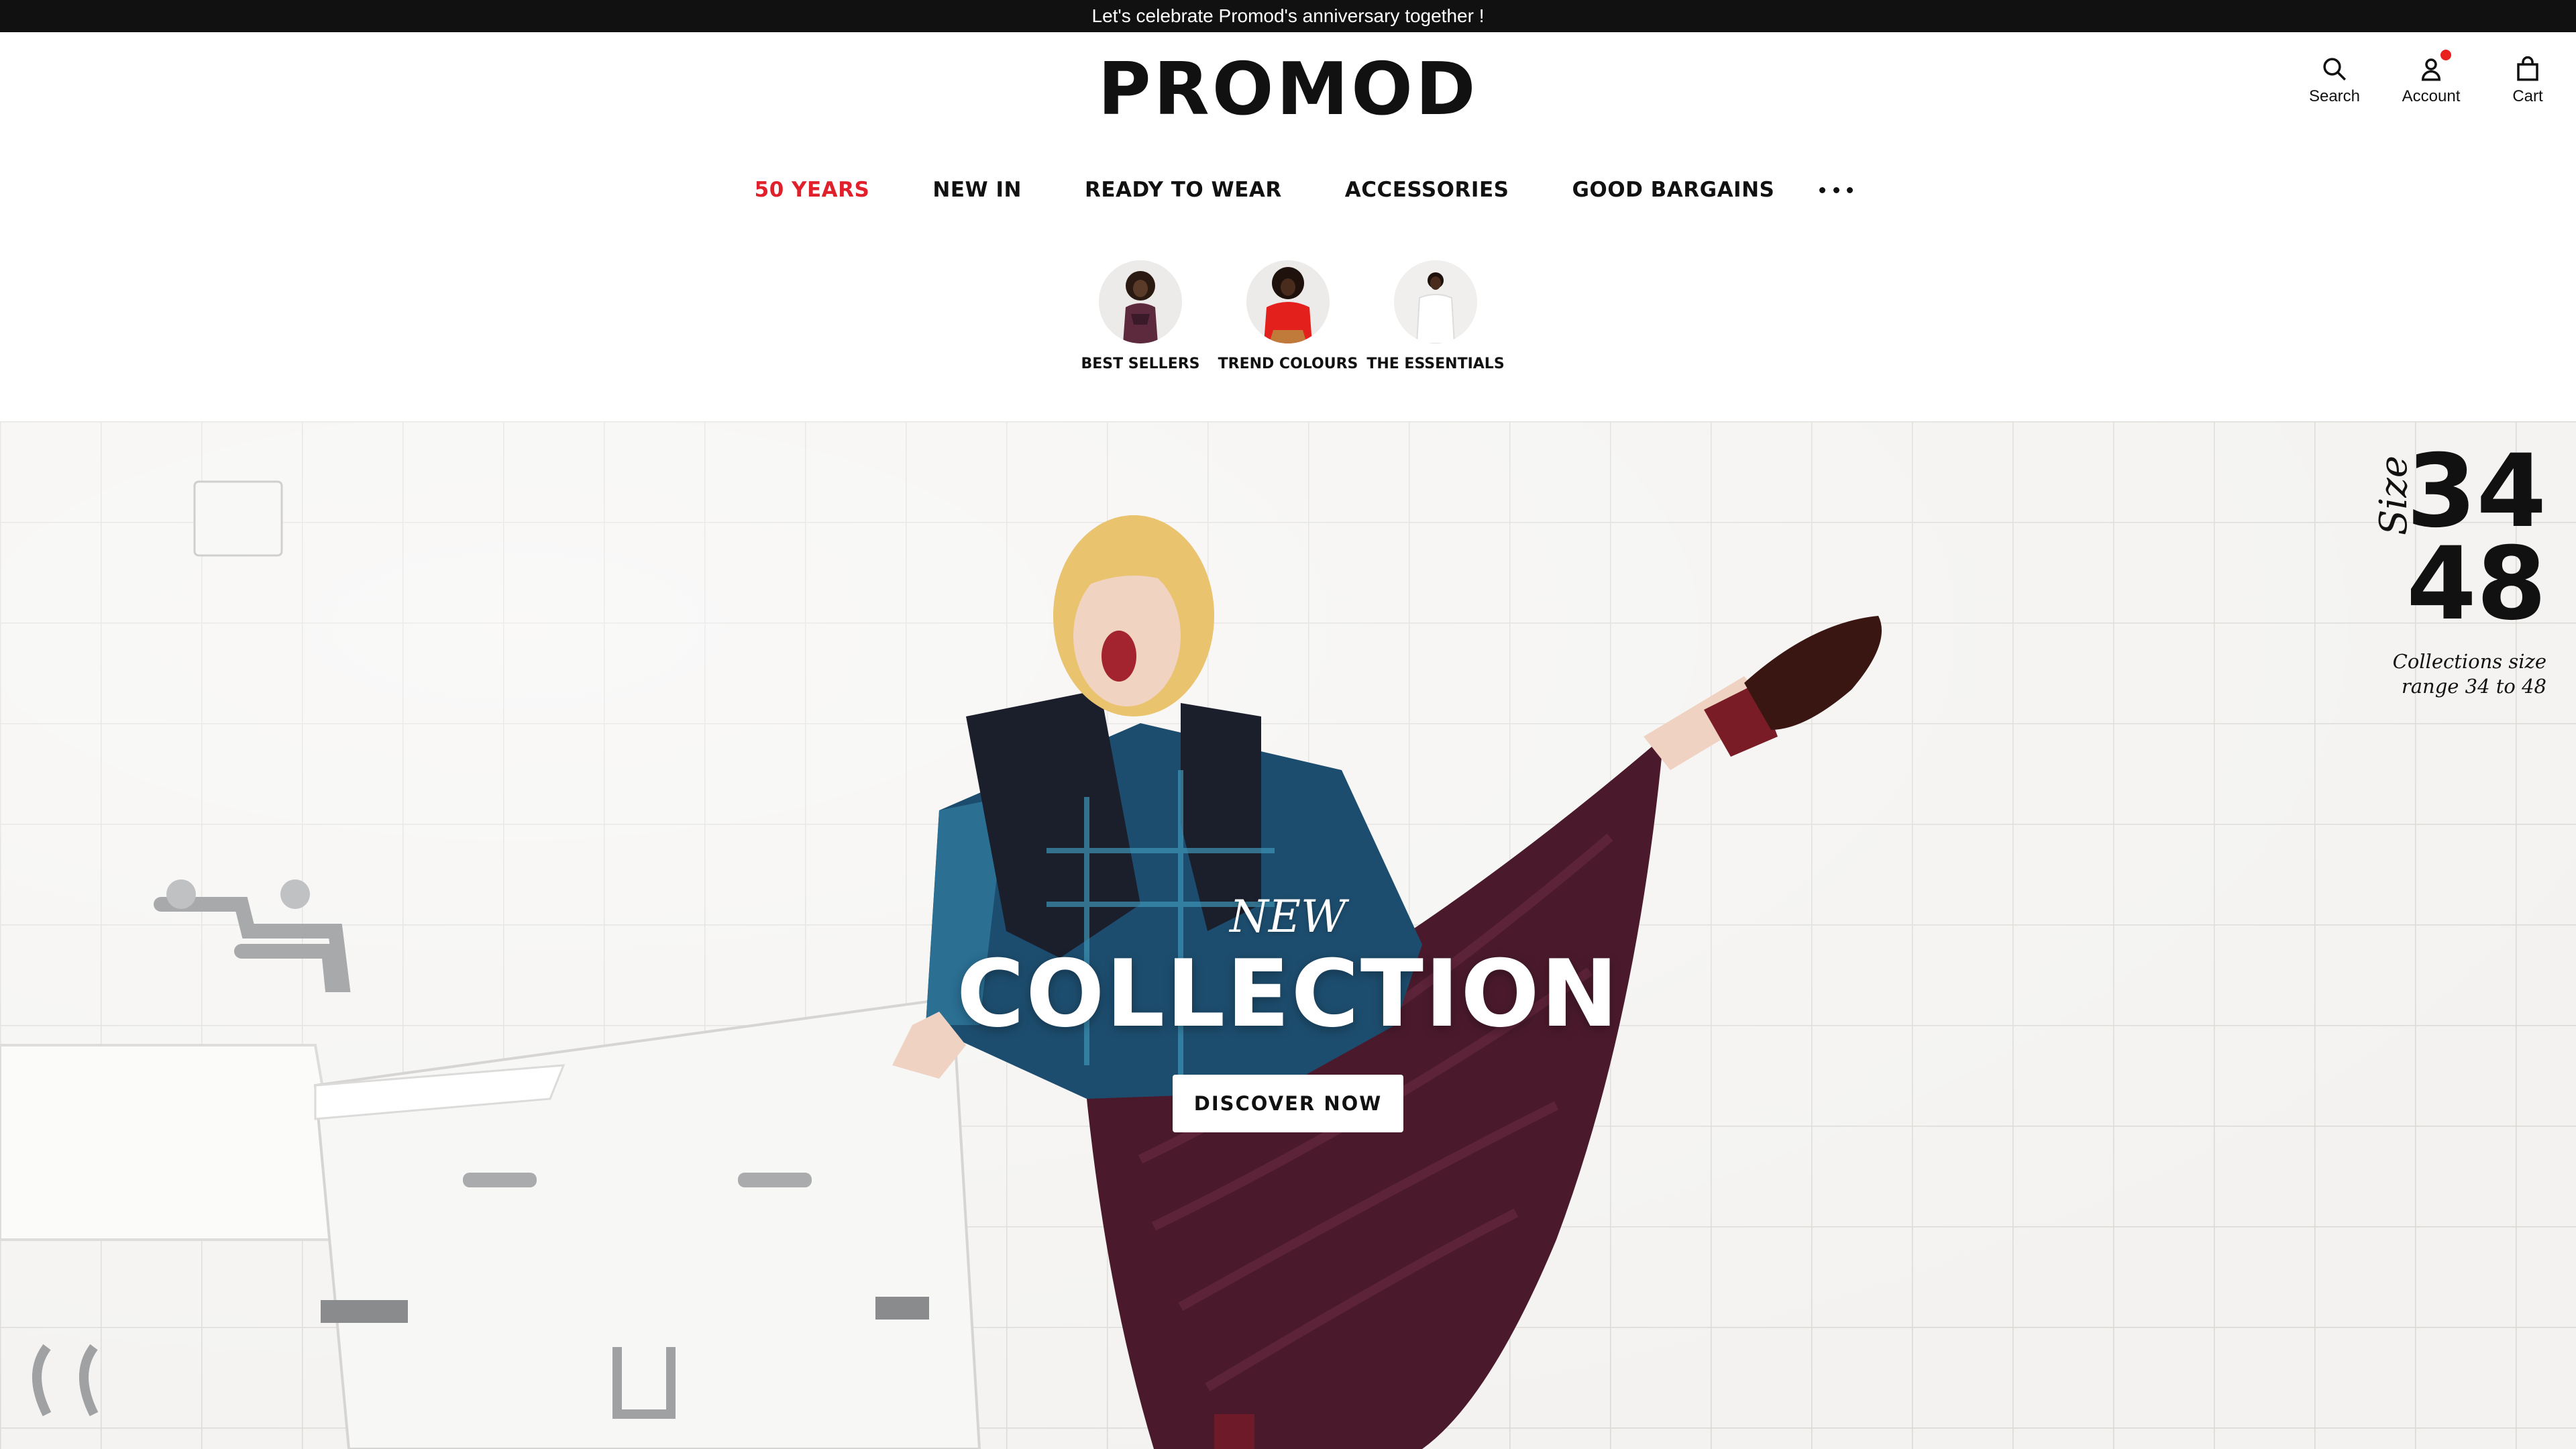 The height and width of the screenshot is (1449, 2576). Describe the element at coordinates (1140, 364) in the screenshot. I see `category-label: BEST SELLERS` at that location.